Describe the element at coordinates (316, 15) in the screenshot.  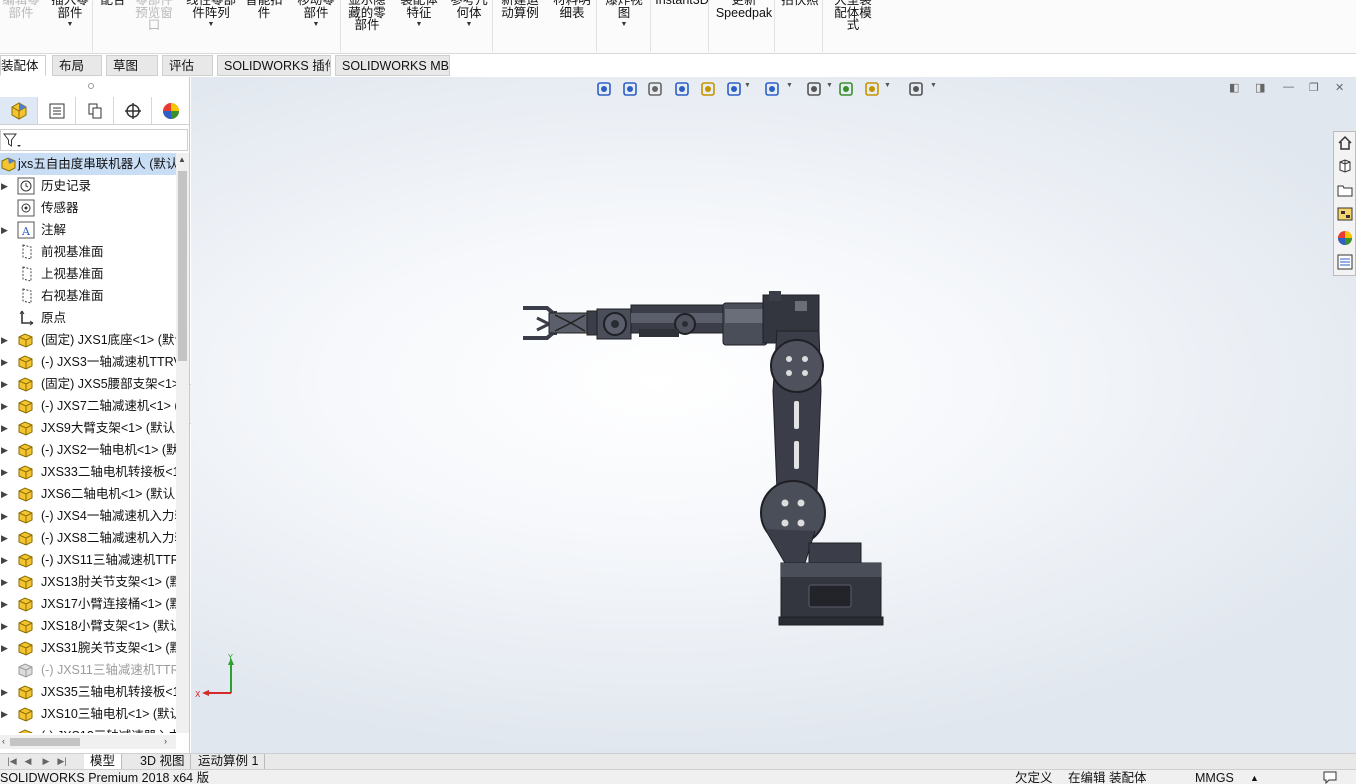
I see `ribbon-button-6: 移动零 部件 ▼` at that location.